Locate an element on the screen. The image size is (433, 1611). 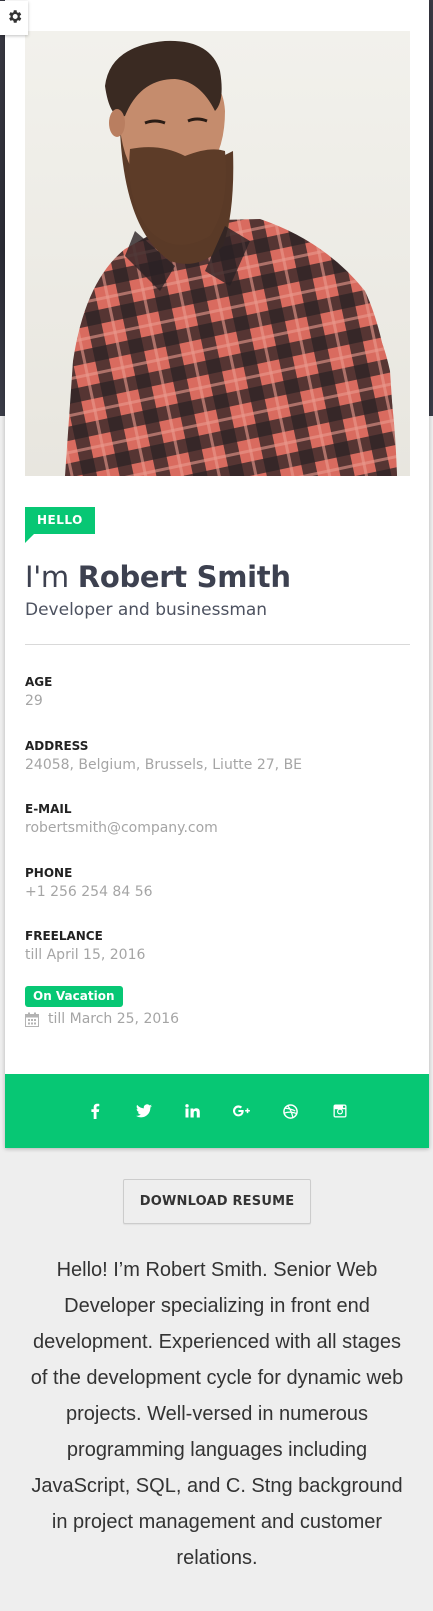
greeting-badge: HELLO is located at coordinates (60, 520).